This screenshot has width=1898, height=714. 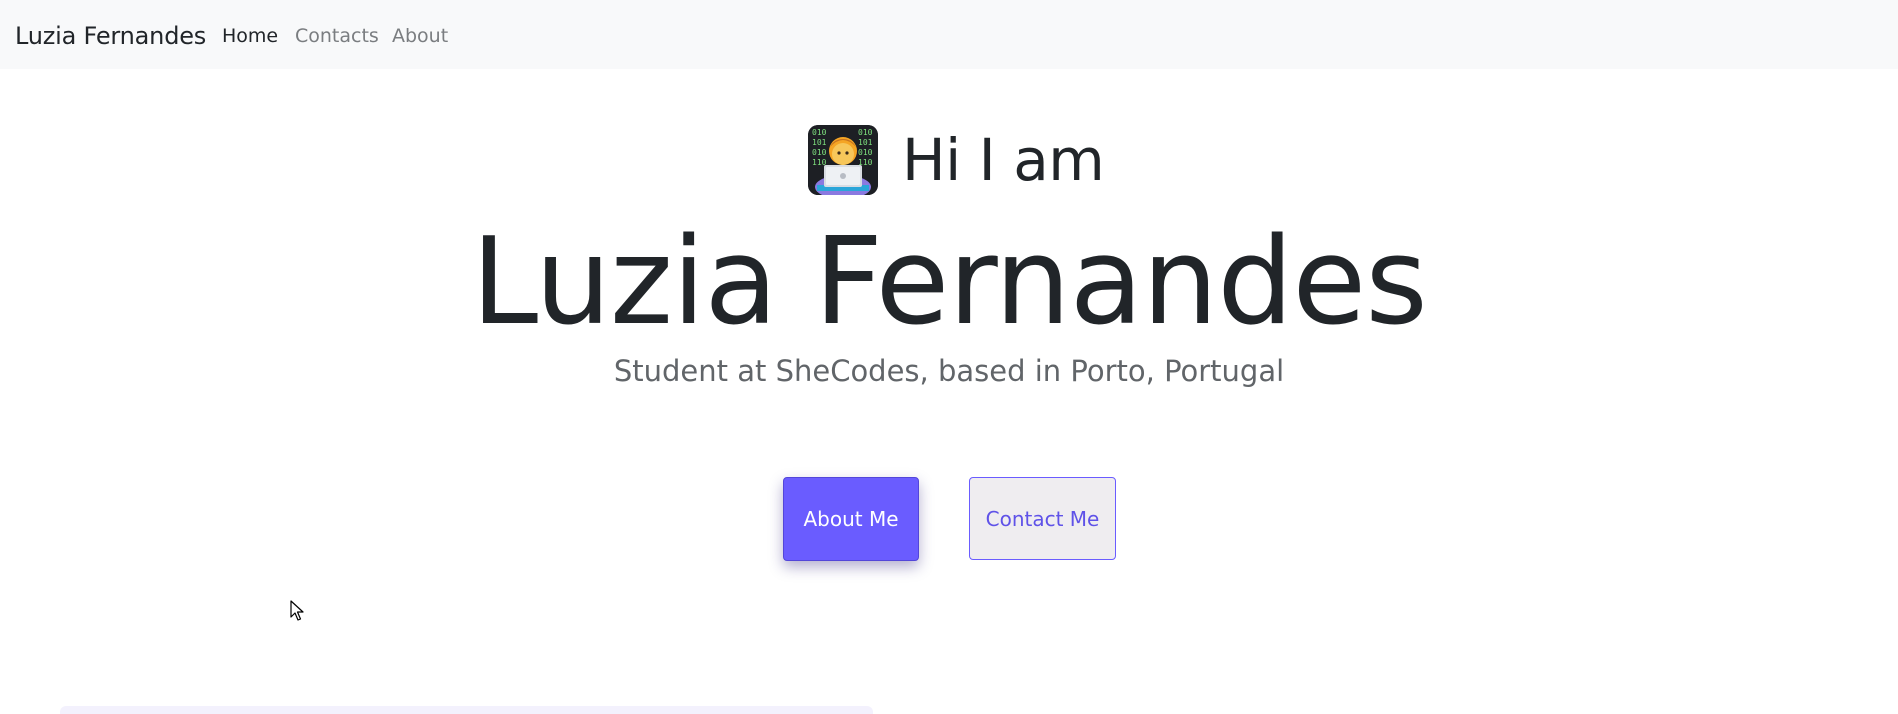 What do you see at coordinates (298, 611) in the screenshot?
I see `mouse-pointer-icon` at bounding box center [298, 611].